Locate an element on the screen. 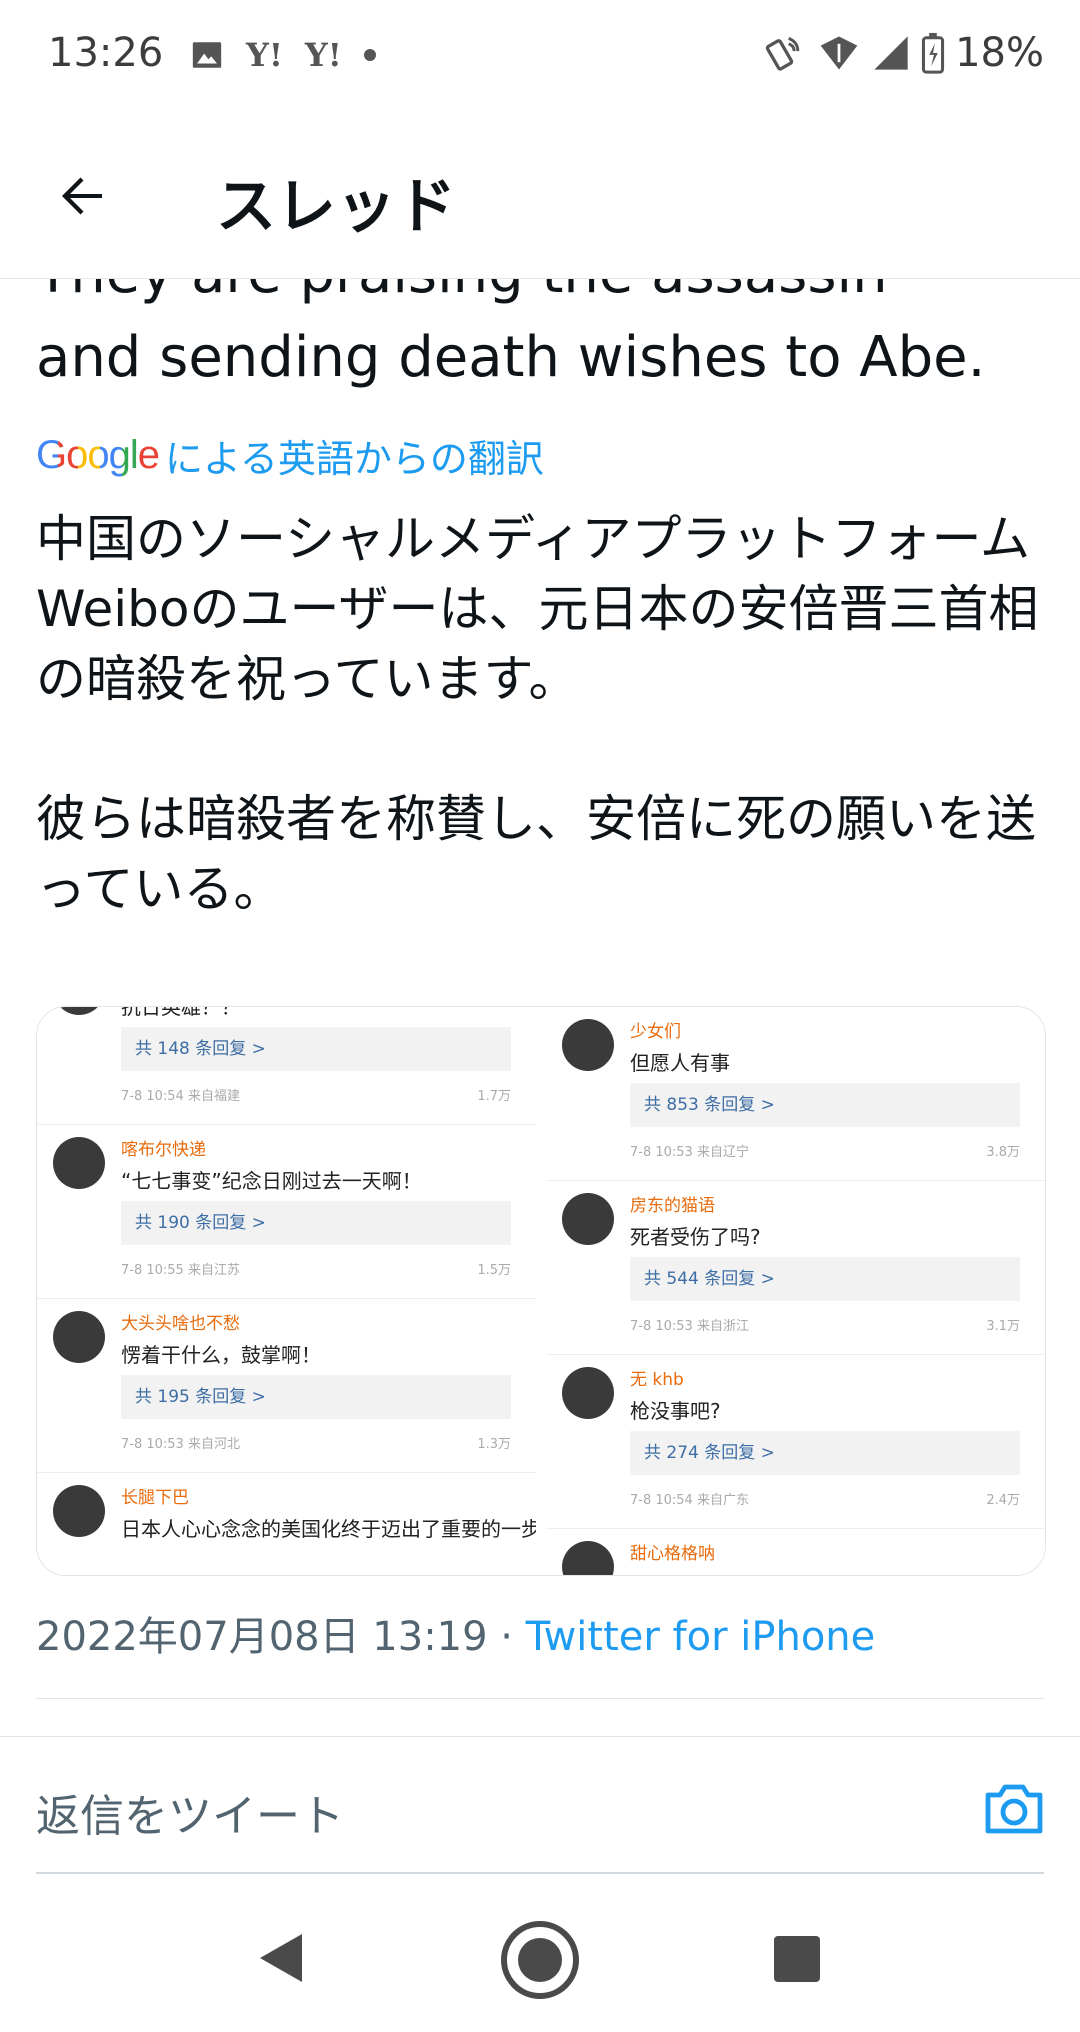 This screenshot has height=2032, width=1080. translated-paragraph-2: 彼らは暗殺者を称賛し、安倍に死の願いを送っている。 is located at coordinates (536, 854).